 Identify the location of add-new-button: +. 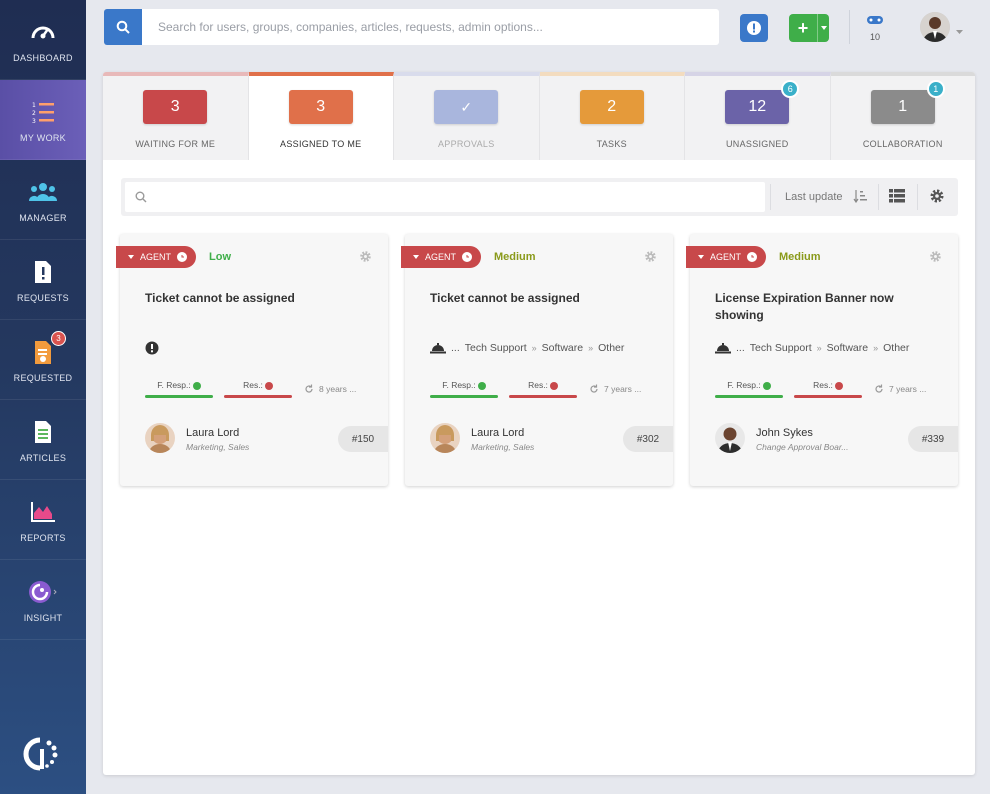
(809, 28).